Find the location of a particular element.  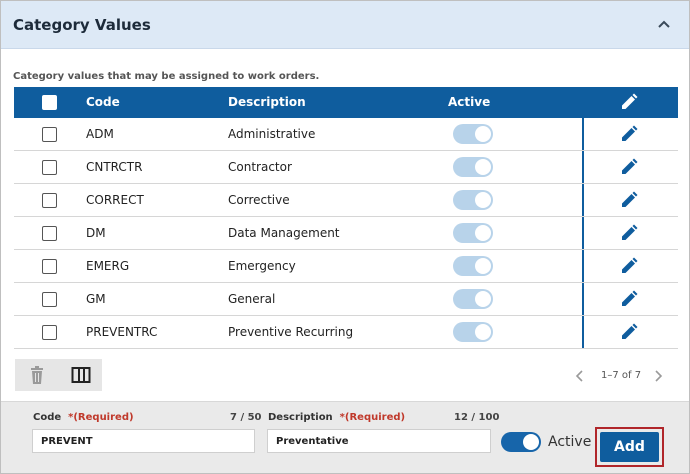

row-description: Contractor is located at coordinates (260, 167).